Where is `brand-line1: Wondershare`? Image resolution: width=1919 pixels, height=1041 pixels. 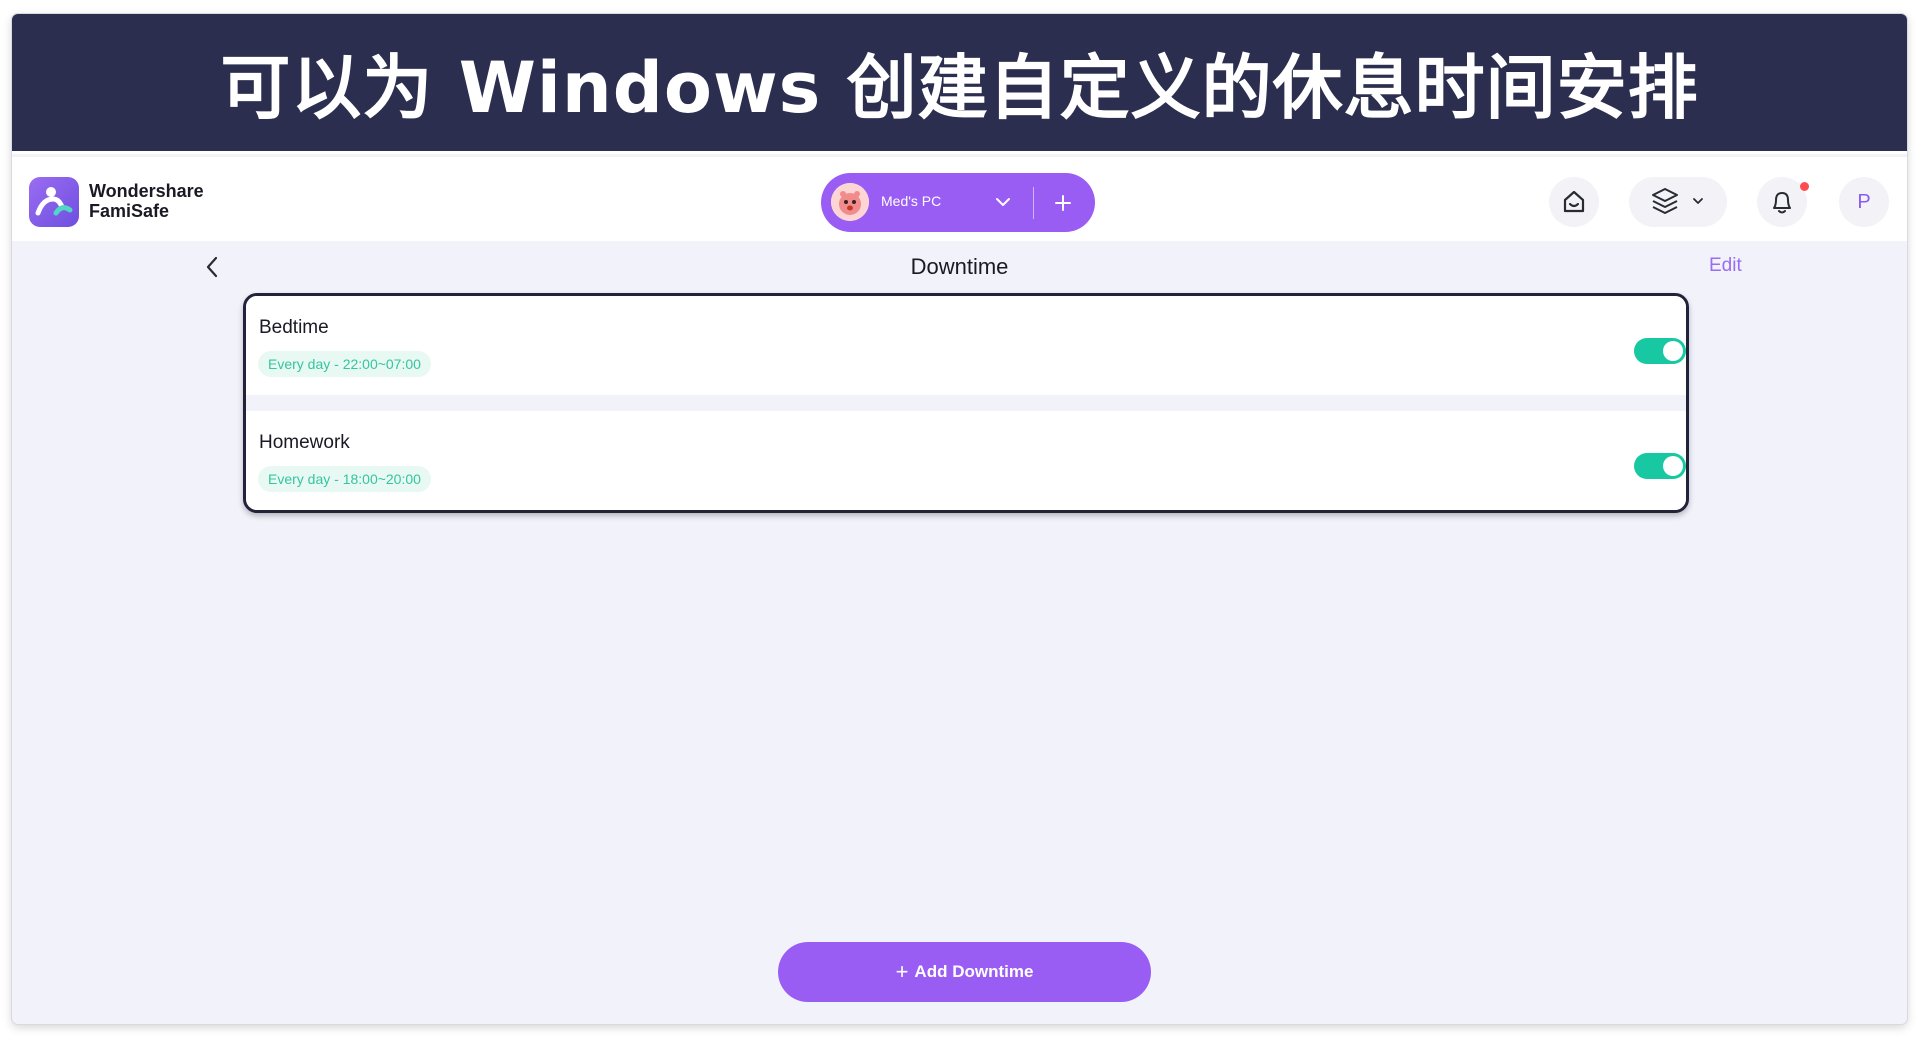
brand-line1: Wondershare is located at coordinates (146, 191).